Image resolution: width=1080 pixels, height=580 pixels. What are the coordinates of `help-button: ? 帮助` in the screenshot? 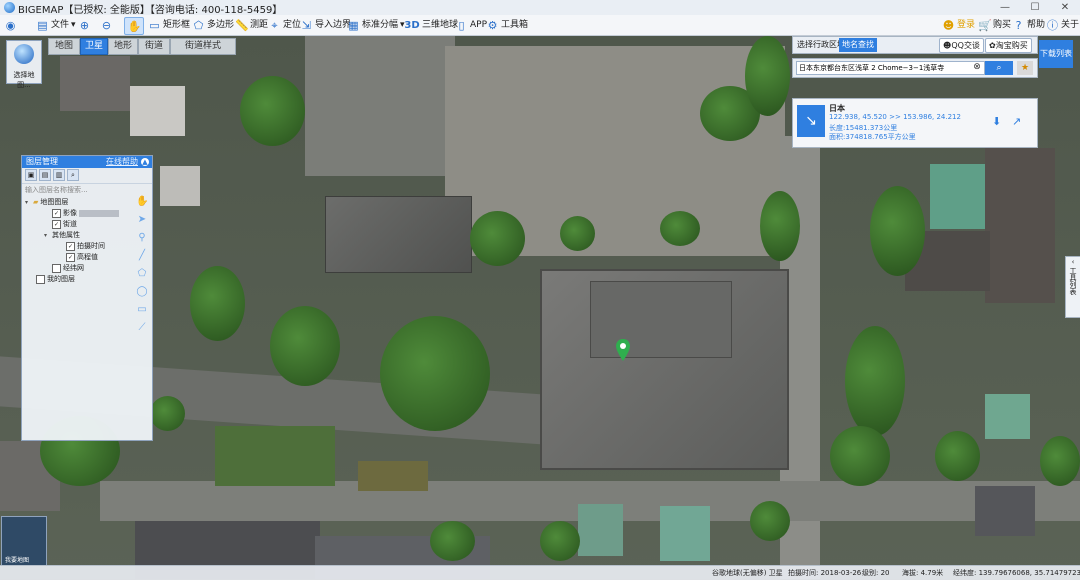 It's located at (1028, 25).